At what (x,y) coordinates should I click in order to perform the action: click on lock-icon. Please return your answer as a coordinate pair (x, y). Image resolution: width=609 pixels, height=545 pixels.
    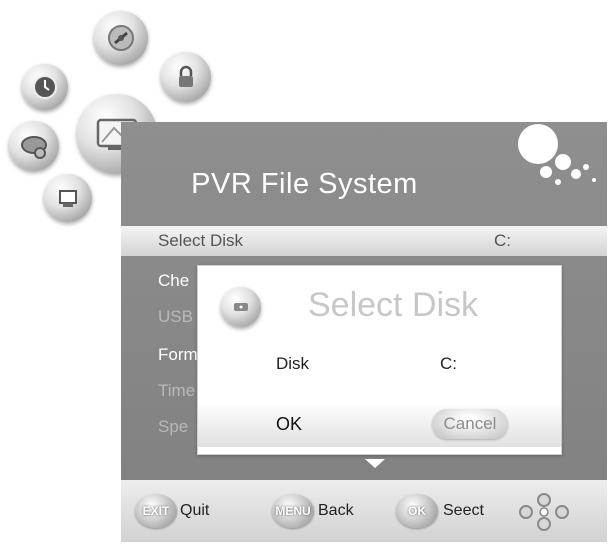
    Looking at the image, I should click on (186, 77).